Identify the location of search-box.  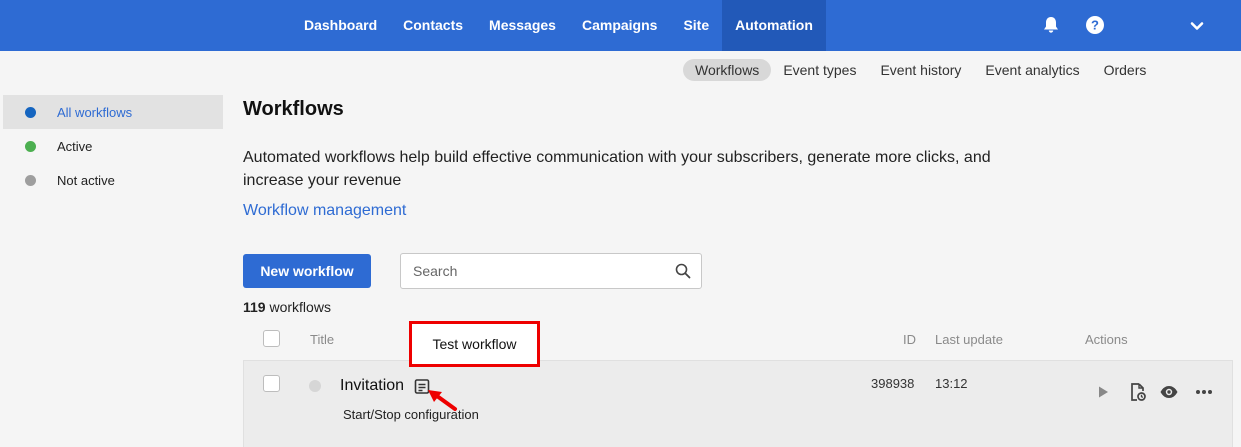
(551, 271).